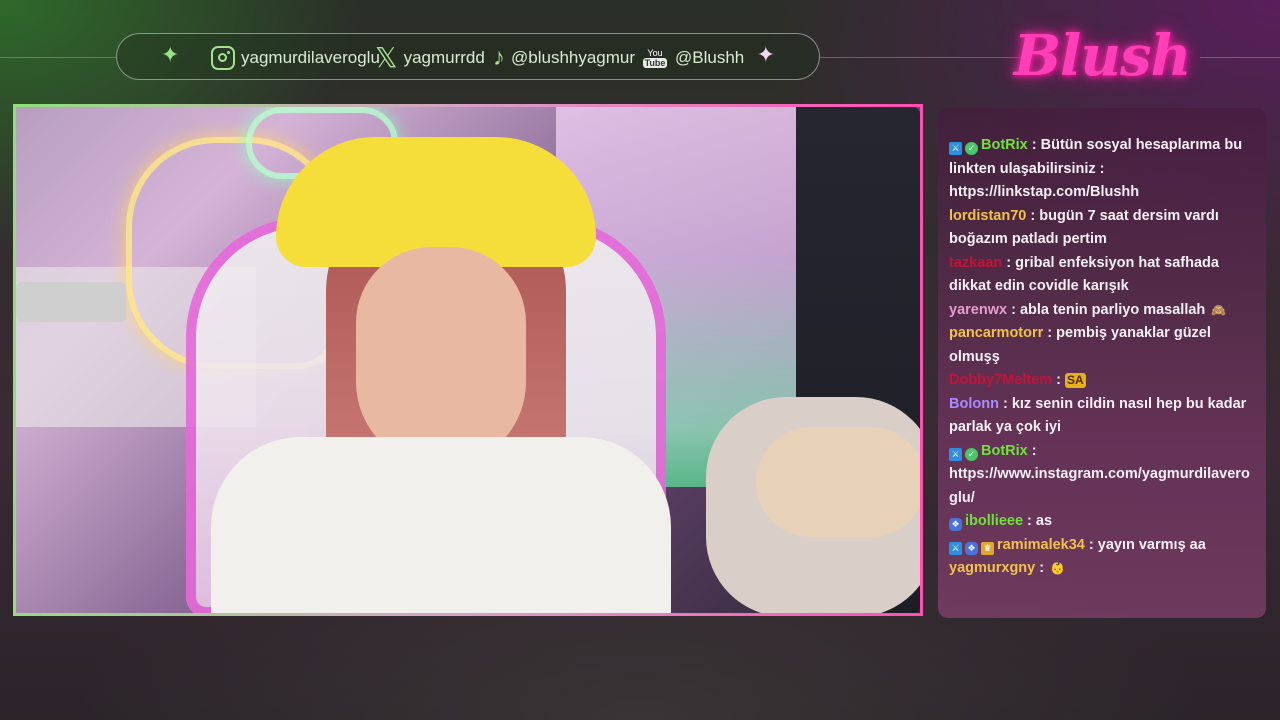 The width and height of the screenshot is (1280, 720). Describe the element at coordinates (974, 404) in the screenshot. I see `chat-username: Bolonn` at that location.